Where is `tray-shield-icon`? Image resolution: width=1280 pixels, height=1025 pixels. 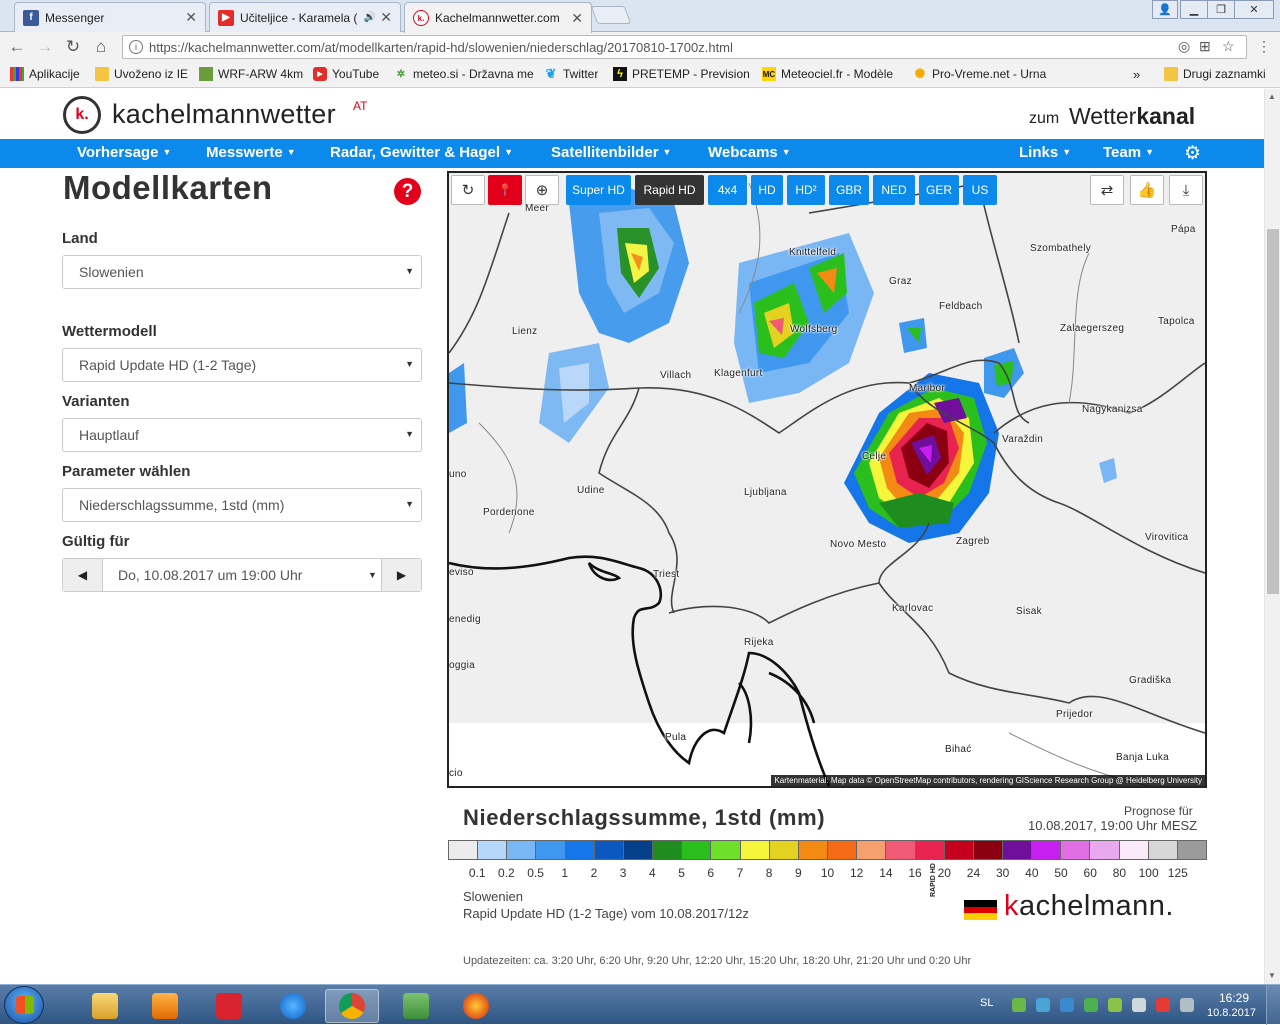
tray-shield-icon is located at coordinates (1091, 1005).